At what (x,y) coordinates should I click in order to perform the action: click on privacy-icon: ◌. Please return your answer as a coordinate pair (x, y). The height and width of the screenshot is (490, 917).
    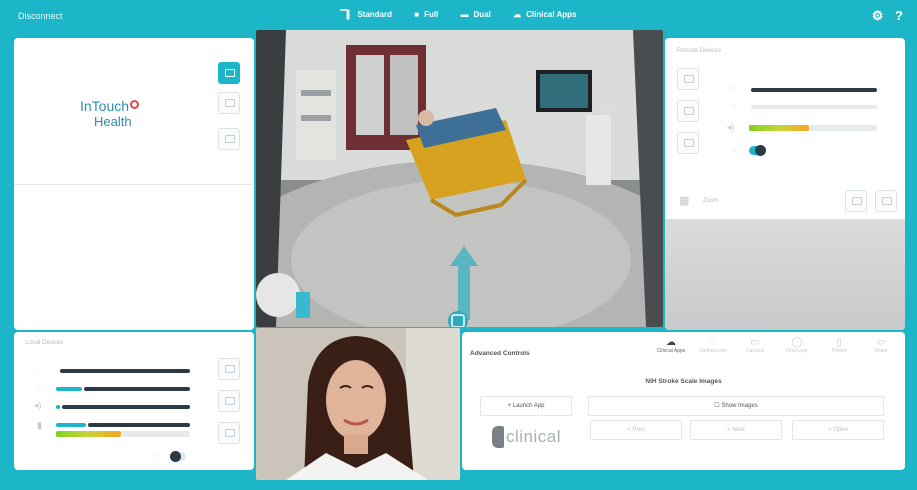
    Looking at the image, I should click on (157, 456).